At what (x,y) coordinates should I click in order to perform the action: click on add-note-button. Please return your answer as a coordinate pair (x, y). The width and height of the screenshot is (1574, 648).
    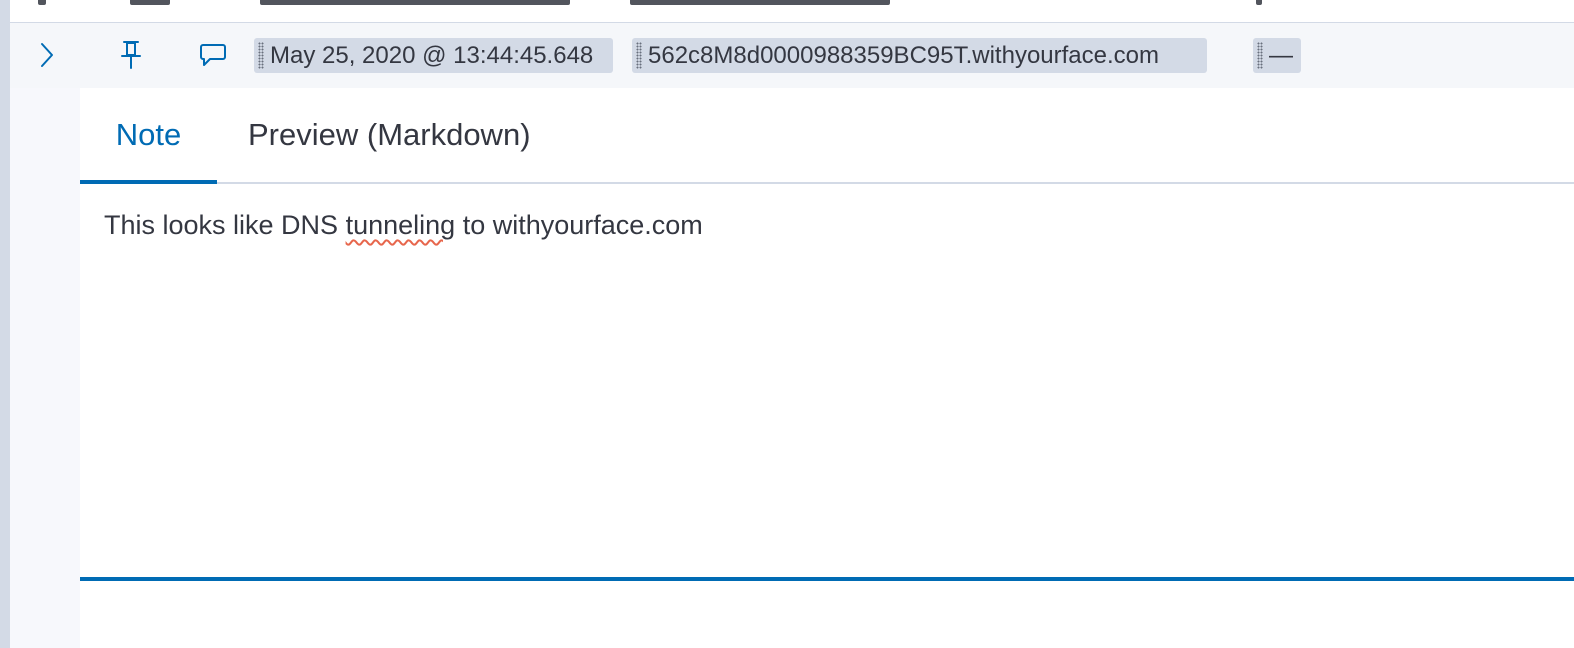
    Looking at the image, I should click on (213, 55).